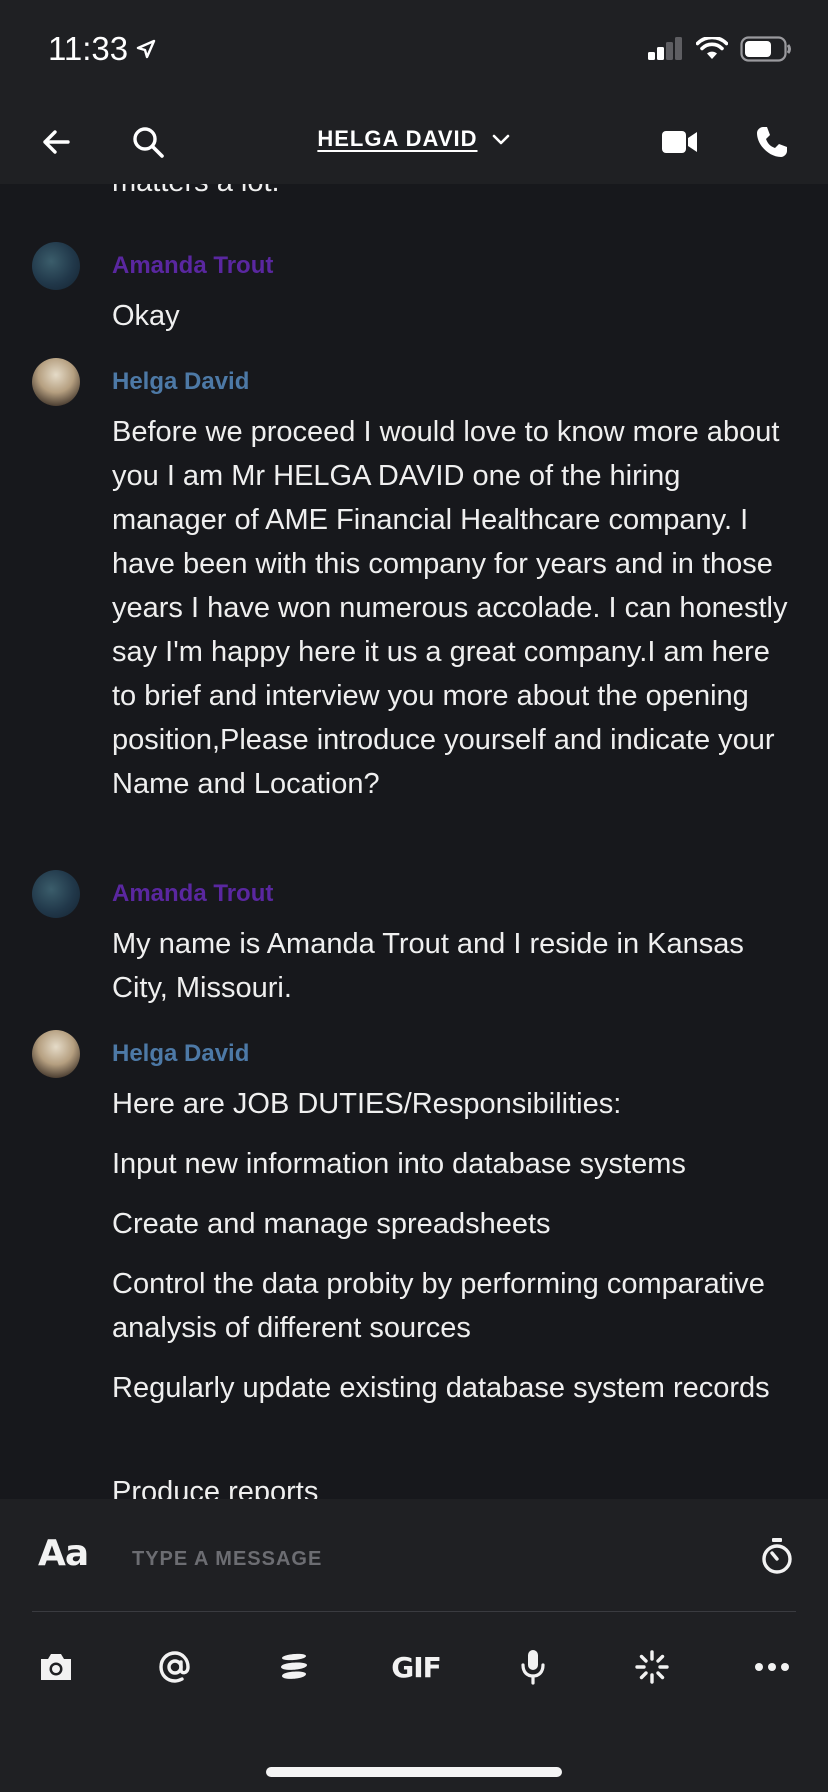  Describe the element at coordinates (367, 1104) in the screenshot. I see `message-line: Here are JOB DUTIES/Responsibilities:` at that location.